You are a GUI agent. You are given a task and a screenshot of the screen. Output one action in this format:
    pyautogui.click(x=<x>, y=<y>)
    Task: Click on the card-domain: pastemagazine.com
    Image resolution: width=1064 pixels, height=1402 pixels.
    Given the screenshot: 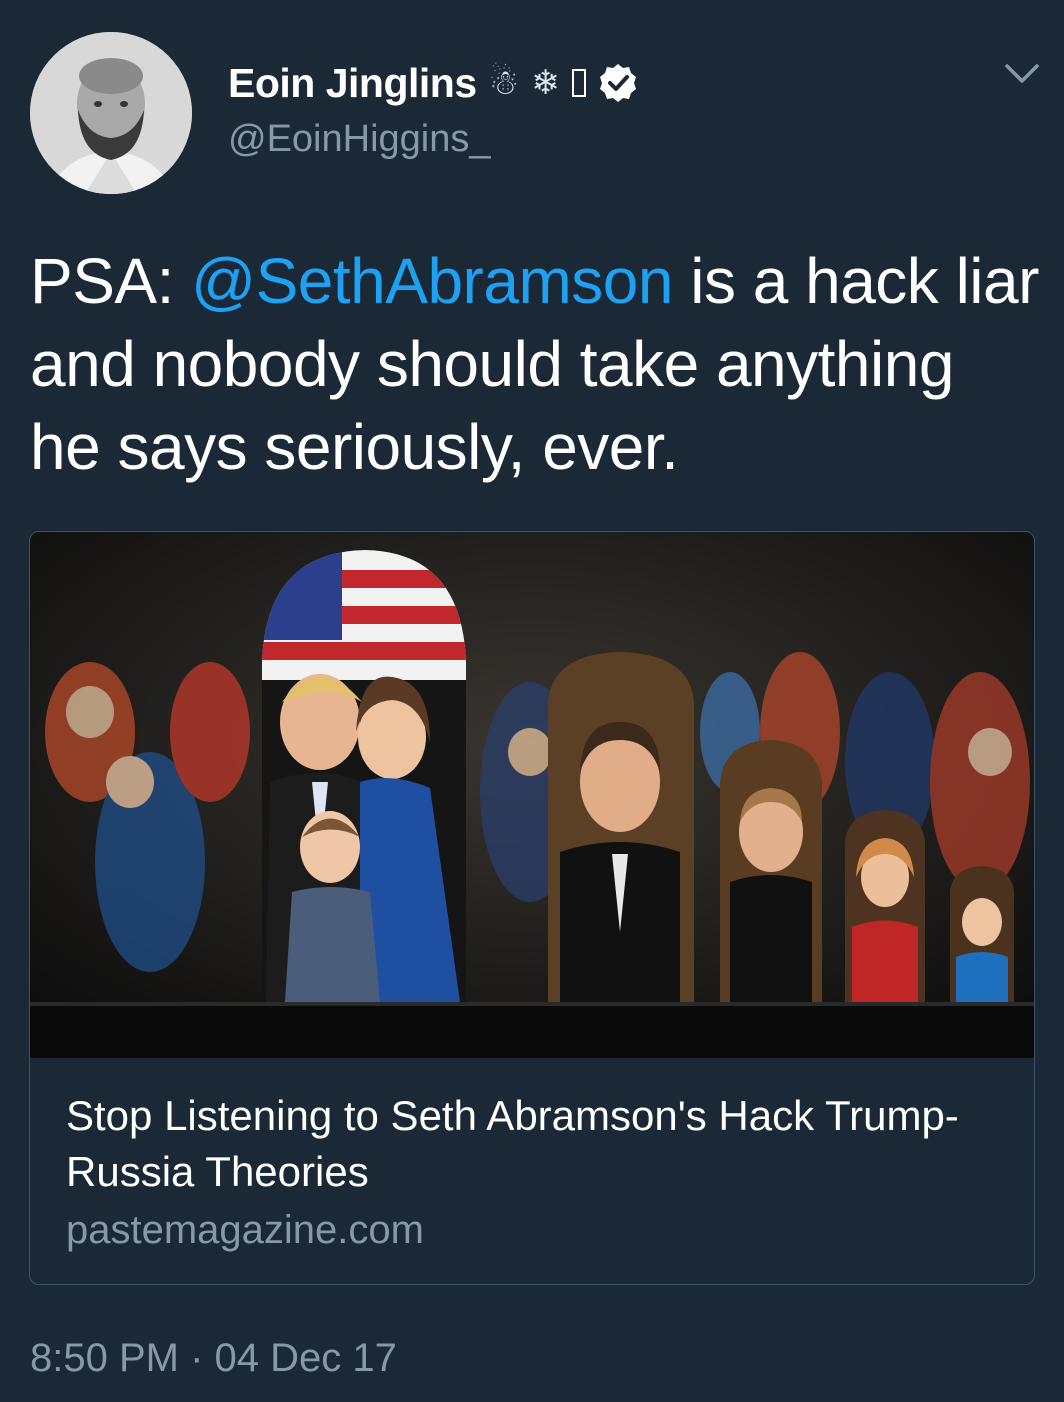 What is the action you would take?
    pyautogui.click(x=245, y=1230)
    